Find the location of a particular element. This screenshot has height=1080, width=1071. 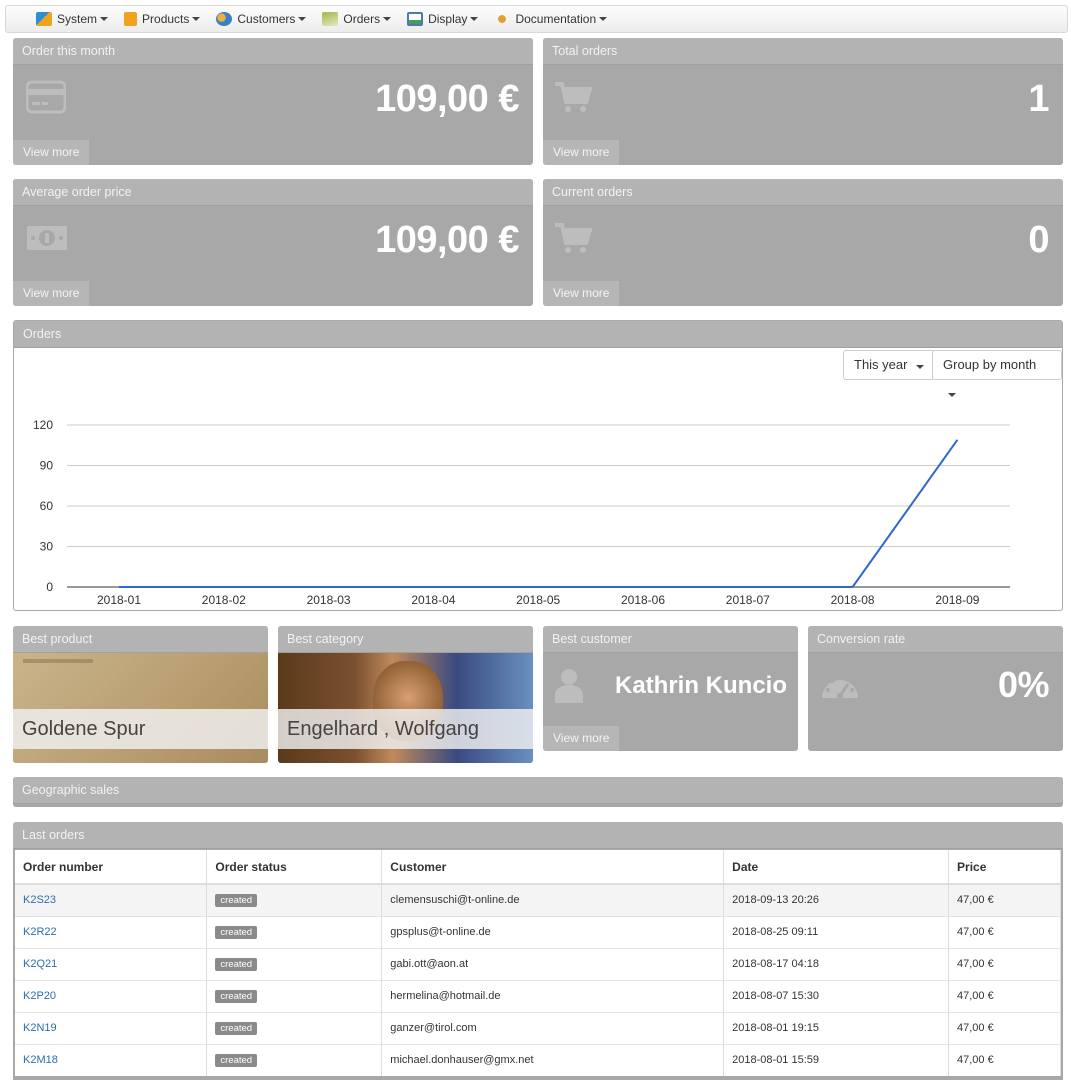

conversion-rate-card: Conversion rate 0% is located at coordinates (935, 688).